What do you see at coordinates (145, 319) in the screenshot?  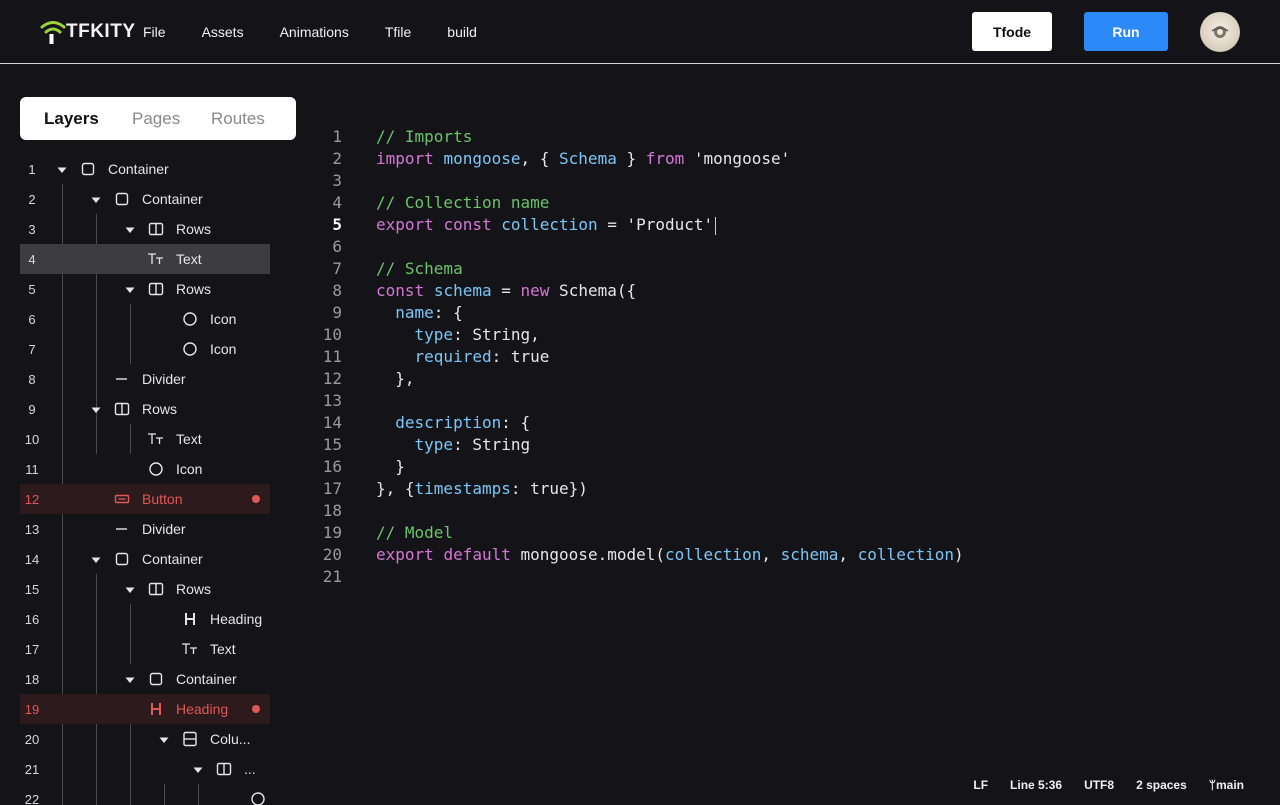 I see `layer-row: 6 Icon` at bounding box center [145, 319].